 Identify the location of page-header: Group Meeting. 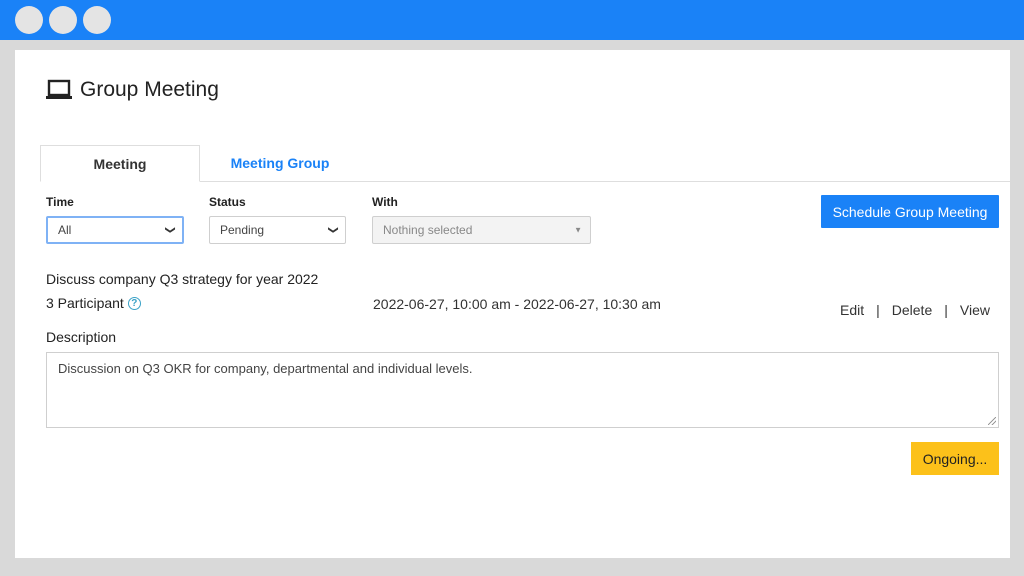
(132, 90).